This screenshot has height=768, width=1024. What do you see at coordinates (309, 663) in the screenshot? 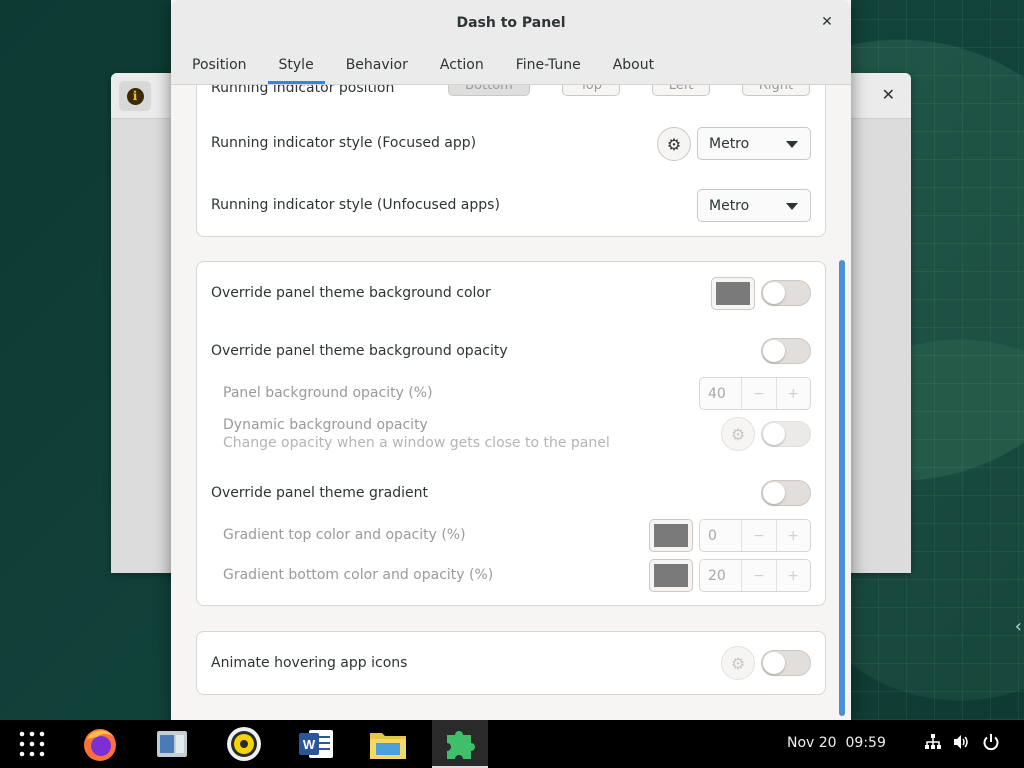
I see `animate-label: Animate hovering app icons` at bounding box center [309, 663].